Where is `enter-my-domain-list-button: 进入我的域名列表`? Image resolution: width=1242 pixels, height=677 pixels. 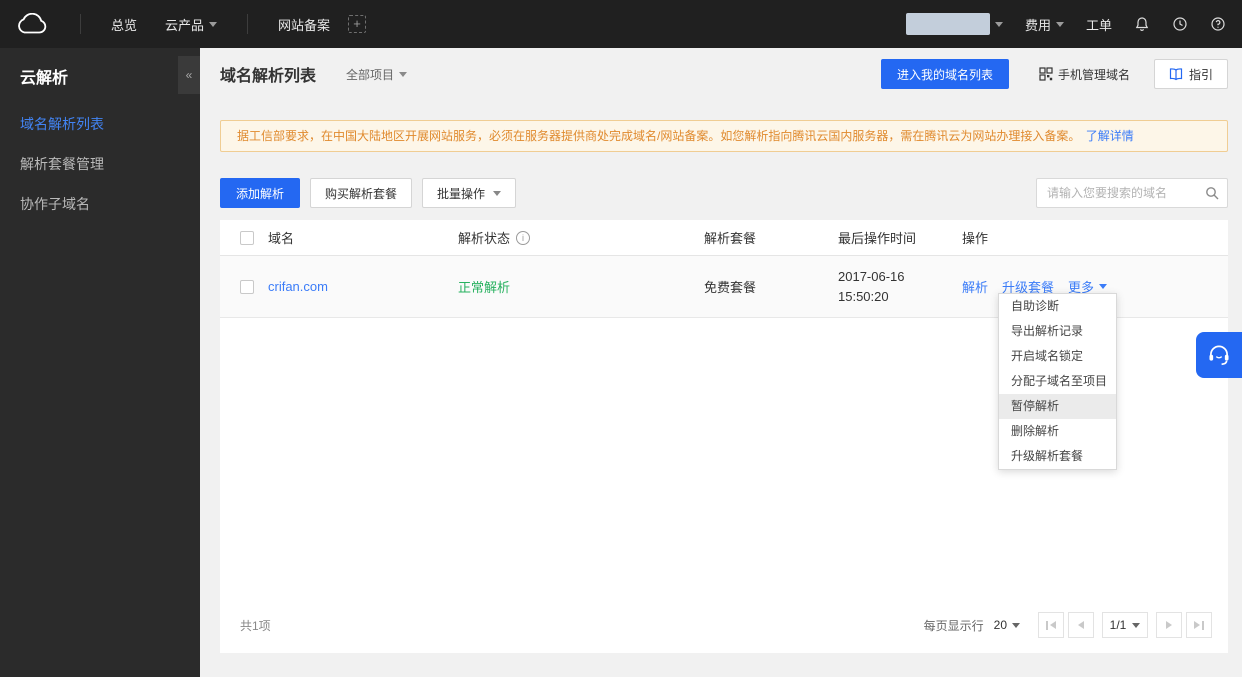
enter-my-domain-list-button: 进入我的域名列表 is located at coordinates (944, 74).